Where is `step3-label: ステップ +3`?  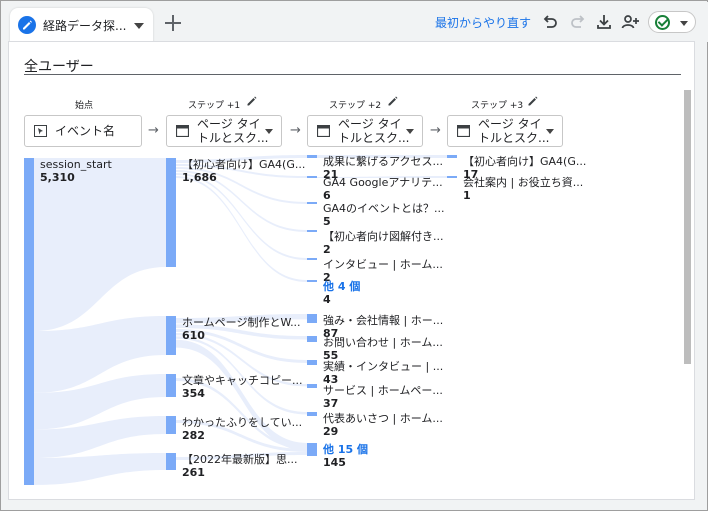
step3-label: ステップ +3 is located at coordinates (497, 106).